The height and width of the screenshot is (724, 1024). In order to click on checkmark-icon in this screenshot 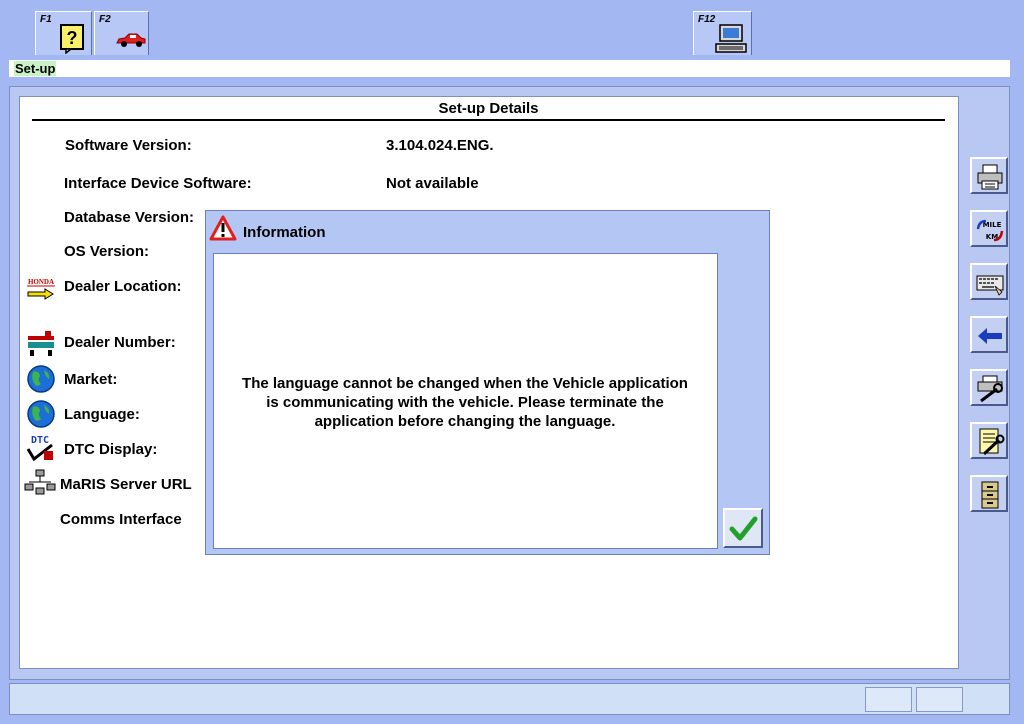, I will do `click(743, 528)`.